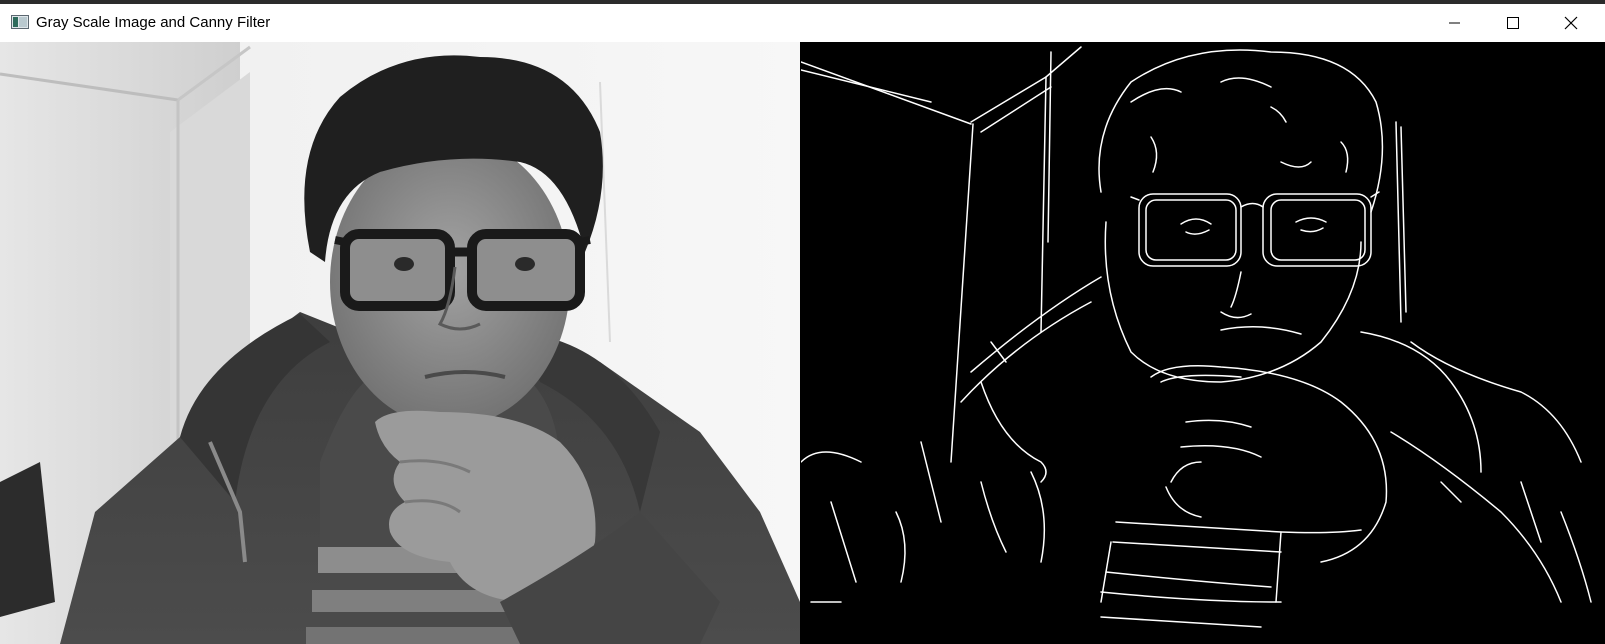 Image resolution: width=1605 pixels, height=644 pixels. Describe the element at coordinates (802, 23) in the screenshot. I see `title-bar: Gray Scale Image and Canny Filter` at that location.